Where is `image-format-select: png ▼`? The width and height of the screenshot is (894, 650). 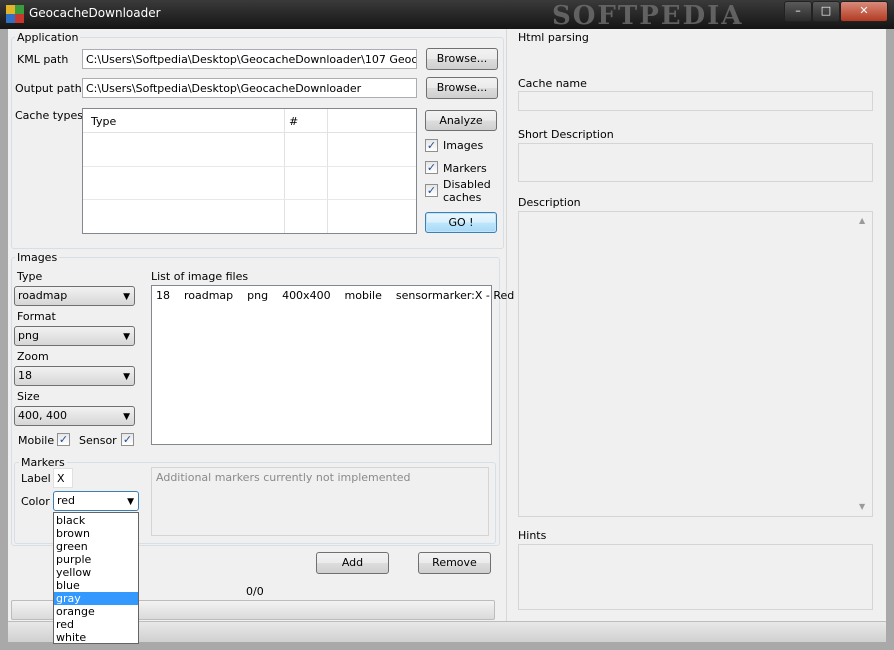 image-format-select: png ▼ is located at coordinates (74, 336).